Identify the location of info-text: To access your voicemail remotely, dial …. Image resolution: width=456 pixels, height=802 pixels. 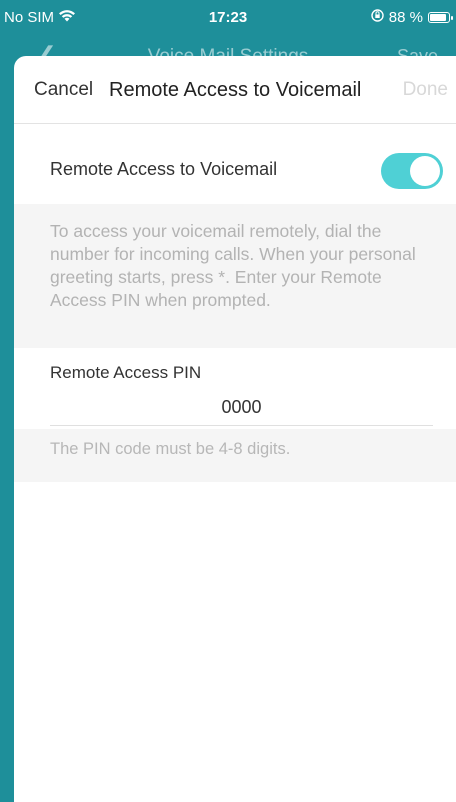
(233, 265).